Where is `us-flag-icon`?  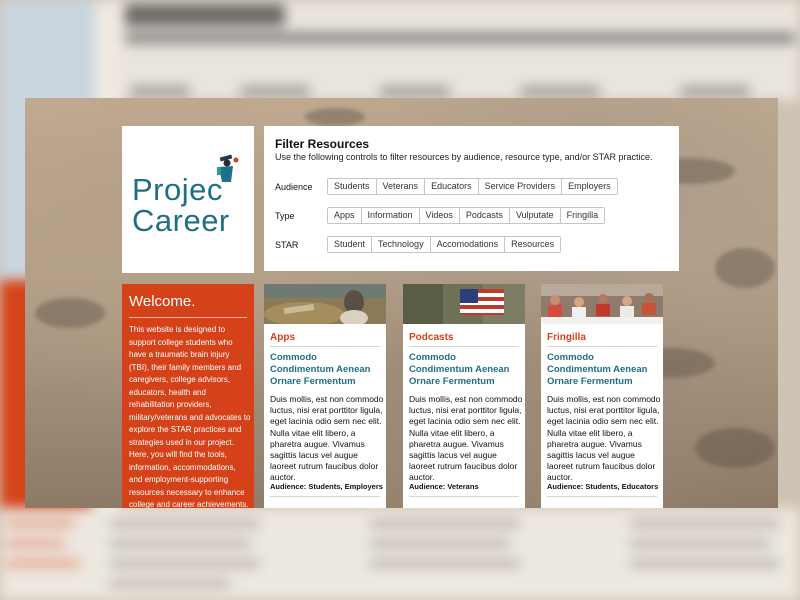 us-flag-icon is located at coordinates (482, 302).